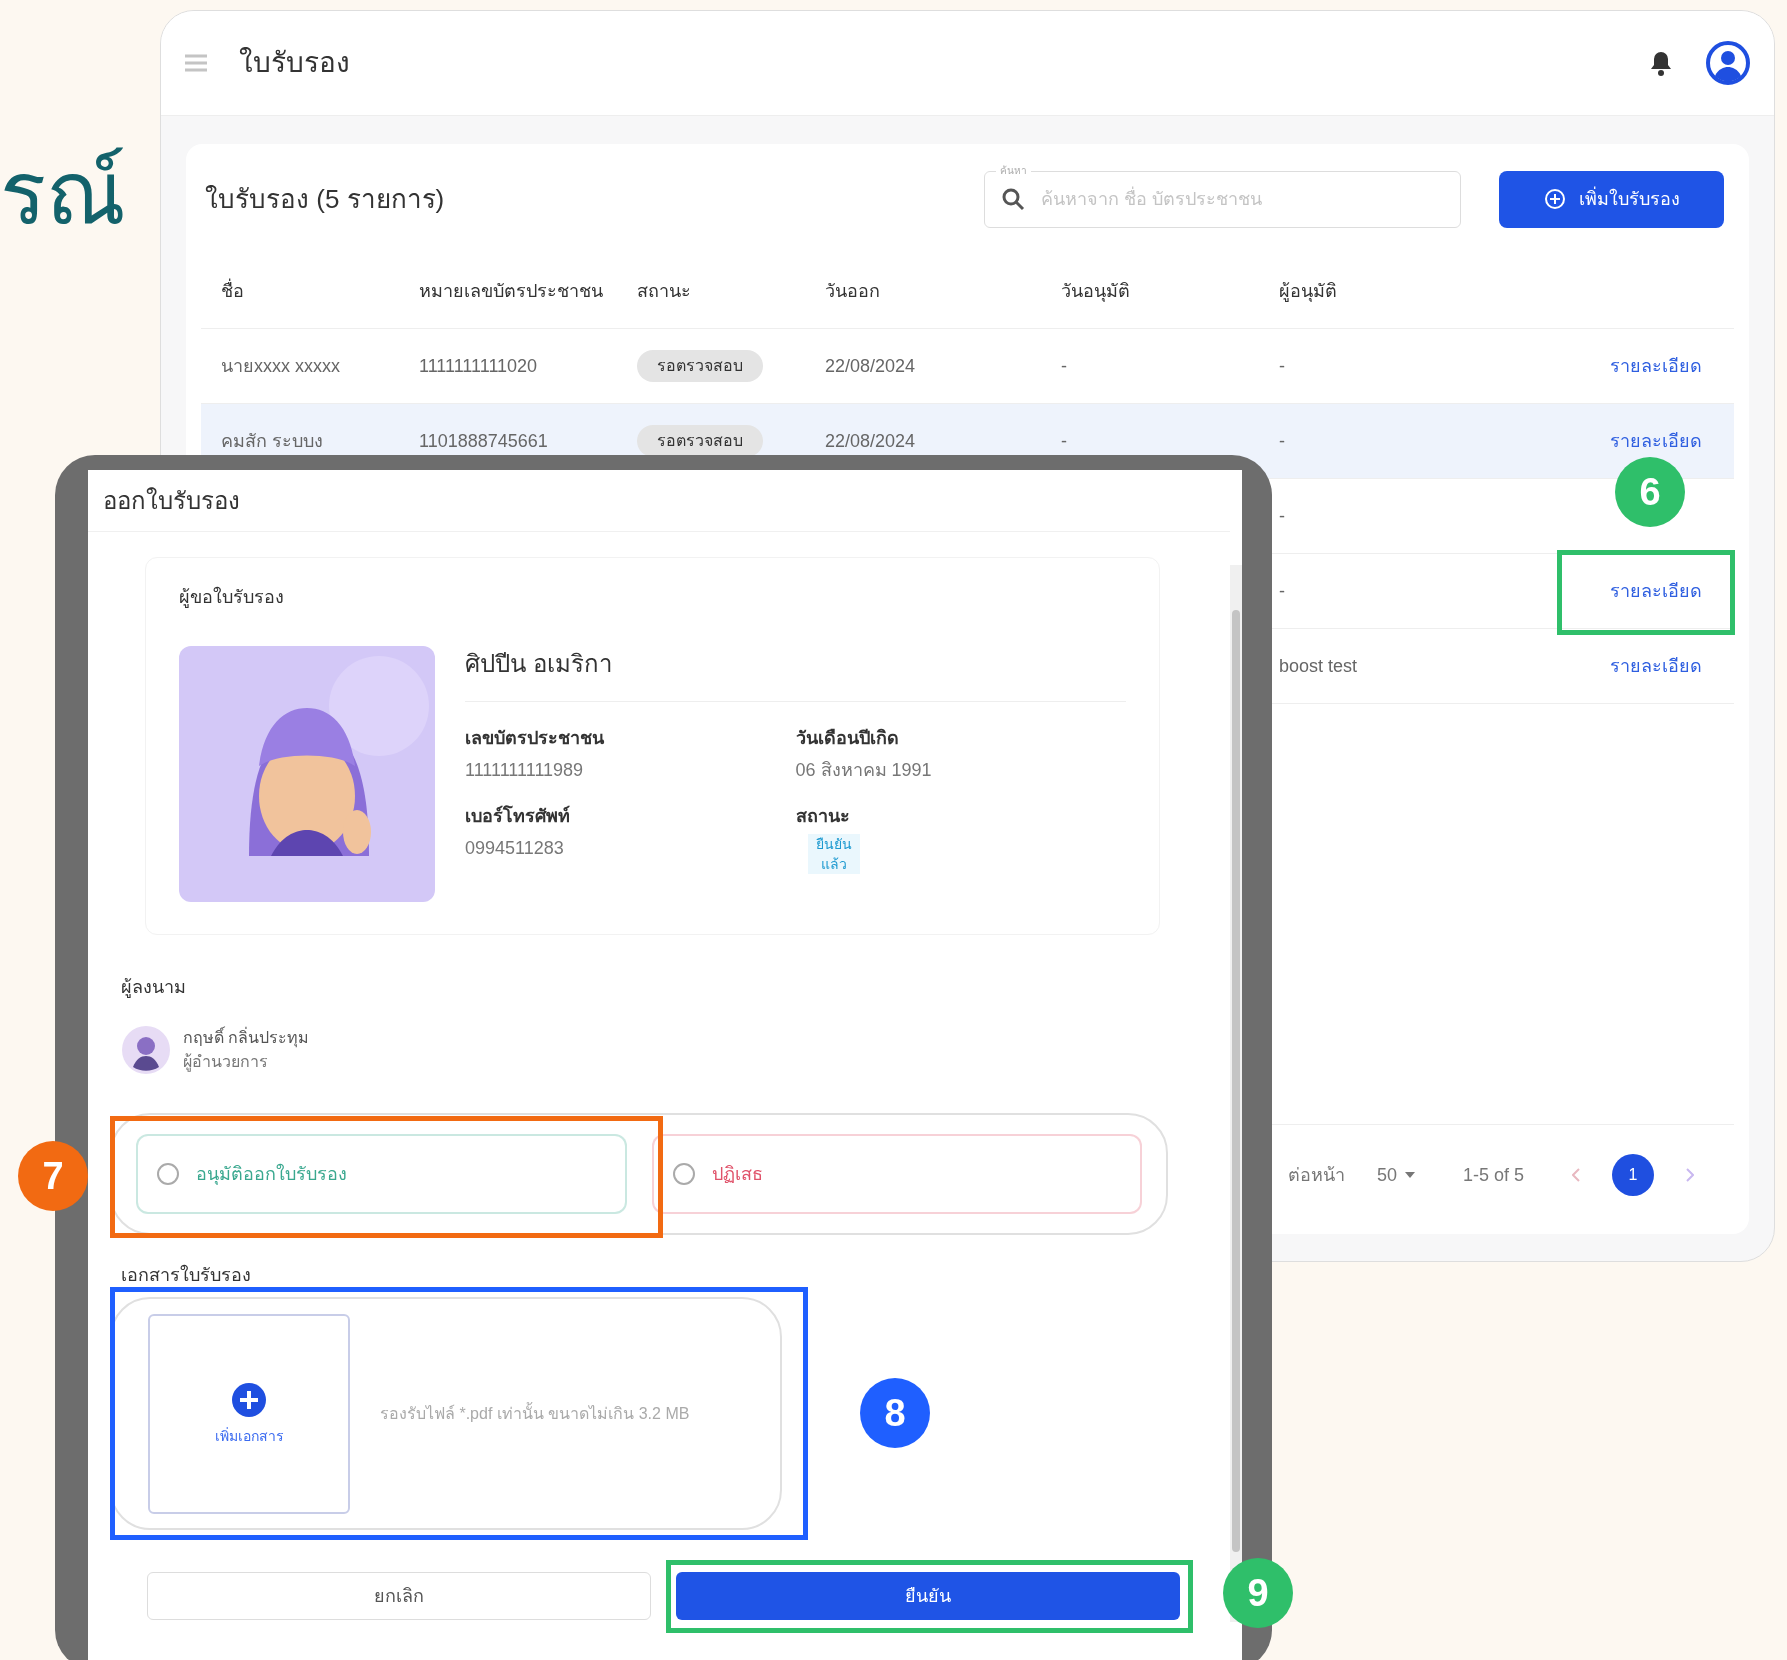 This screenshot has height=1660, width=1787. Describe the element at coordinates (381, 1174) in the screenshot. I see `decision-option: อนุมัติออกใบรับรอง` at that location.